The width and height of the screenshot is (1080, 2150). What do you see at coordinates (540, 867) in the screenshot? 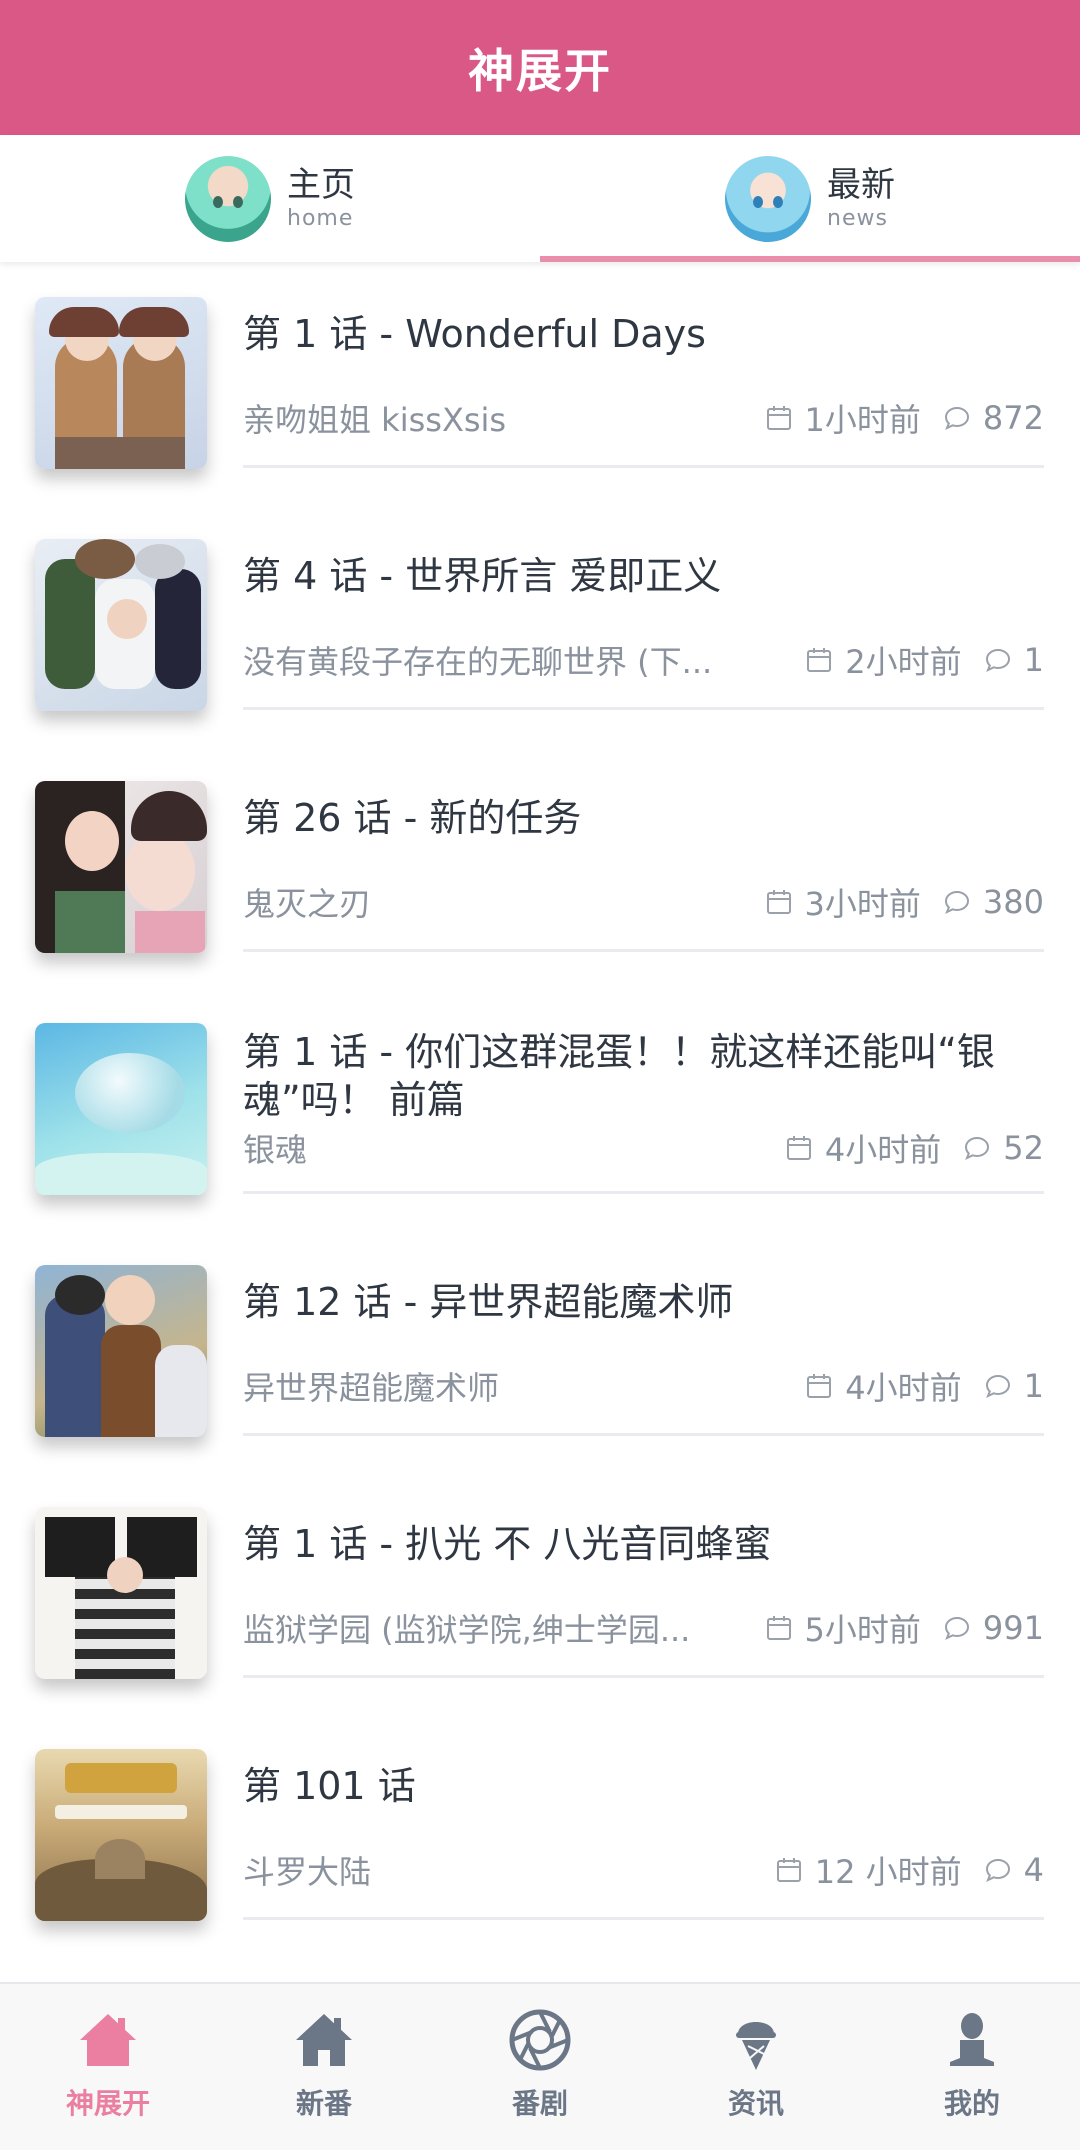
I see `list-item: 第 26 话 - 新的任务 鬼灭之刃 3小时前 380` at bounding box center [540, 867].